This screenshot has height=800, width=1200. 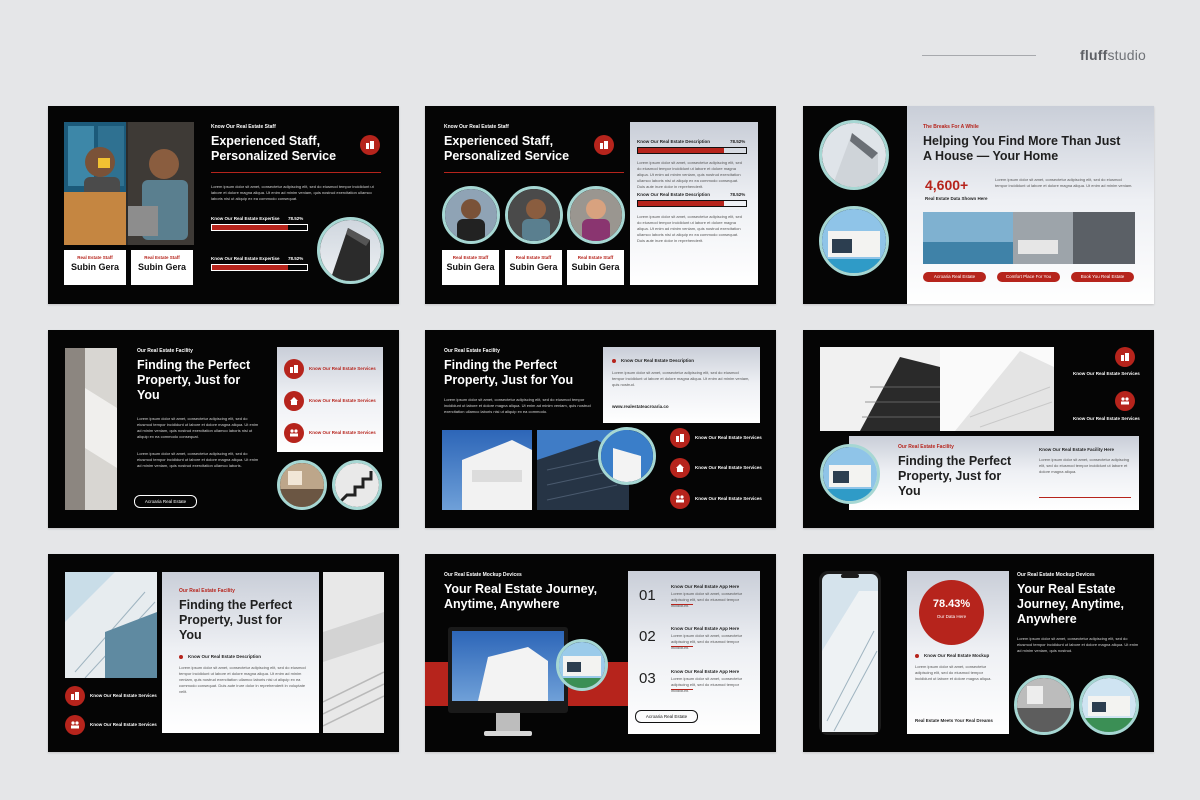 I want to click on building-photo, so click(x=111, y=625).